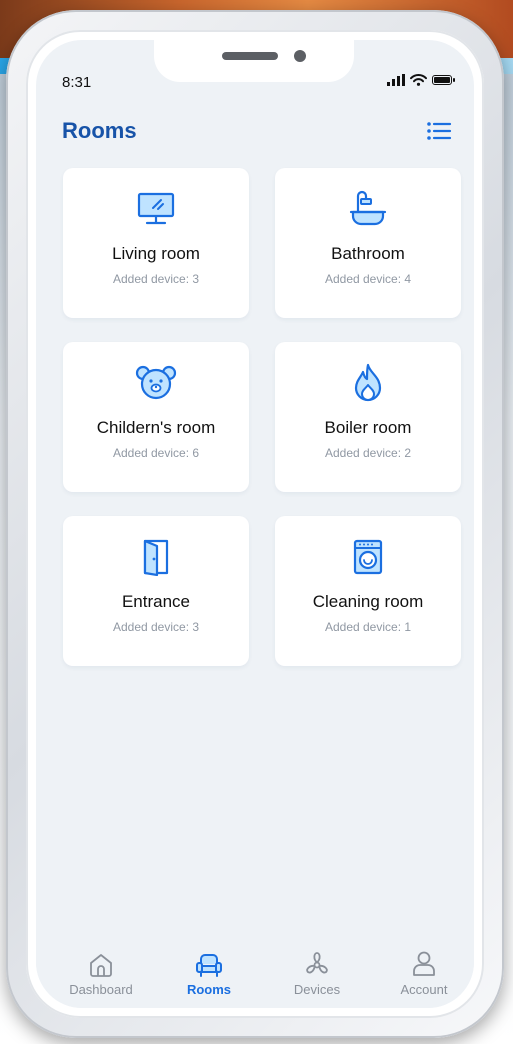 Image resolution: width=513 pixels, height=1044 pixels. What do you see at coordinates (156, 243) in the screenshot?
I see `room-card-living-room: Living room Added device: 3` at bounding box center [156, 243].